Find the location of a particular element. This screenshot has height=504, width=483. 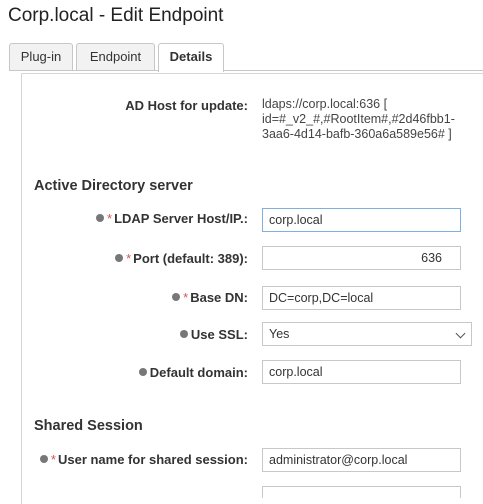

ad-host-label: AD Host for update: is located at coordinates (186, 105).